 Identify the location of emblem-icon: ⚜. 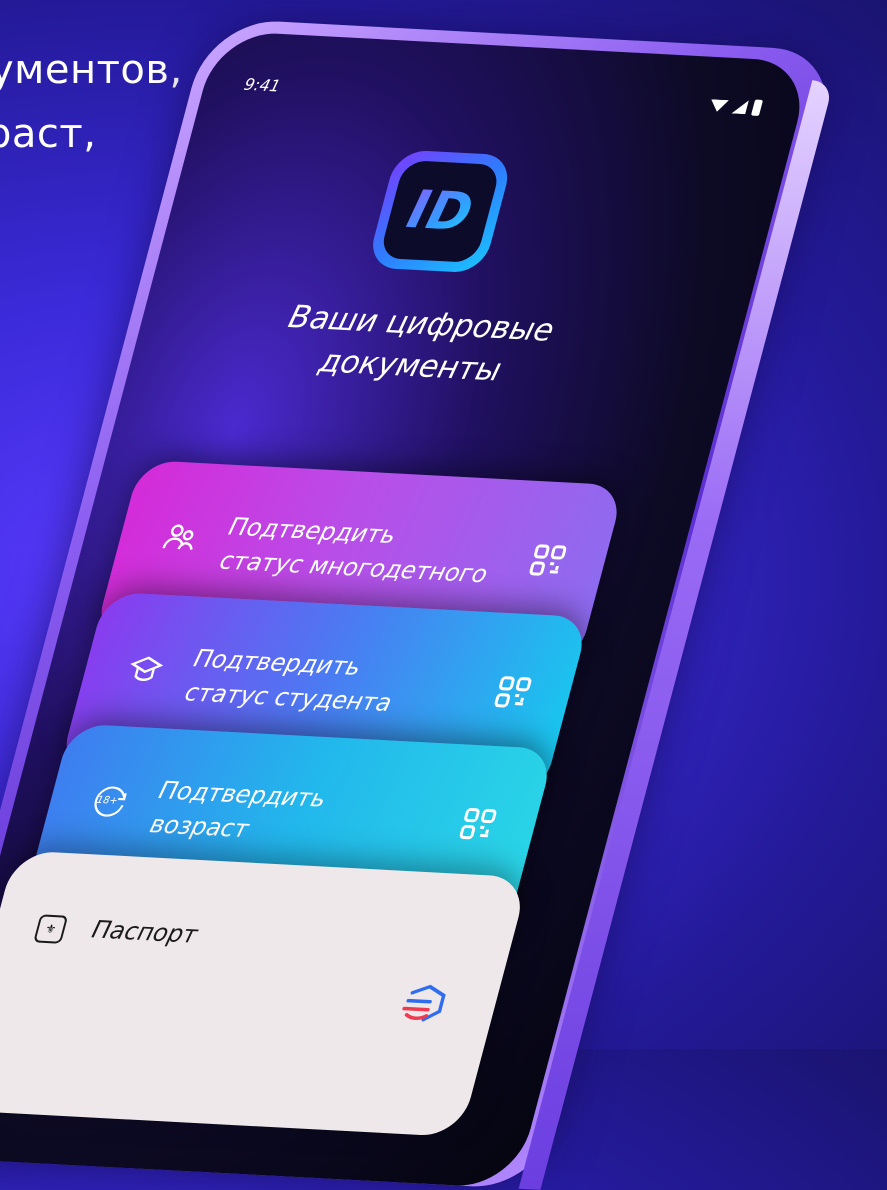
(51, 929).